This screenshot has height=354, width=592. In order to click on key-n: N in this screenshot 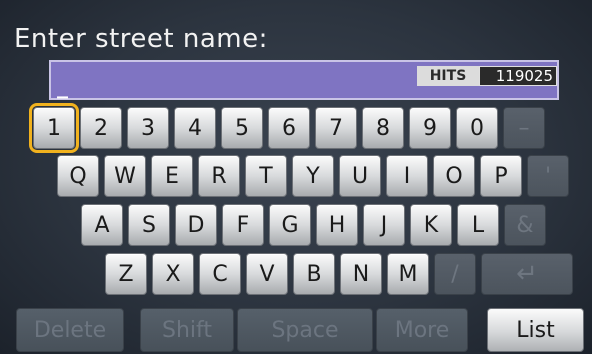, I will do `click(361, 274)`.